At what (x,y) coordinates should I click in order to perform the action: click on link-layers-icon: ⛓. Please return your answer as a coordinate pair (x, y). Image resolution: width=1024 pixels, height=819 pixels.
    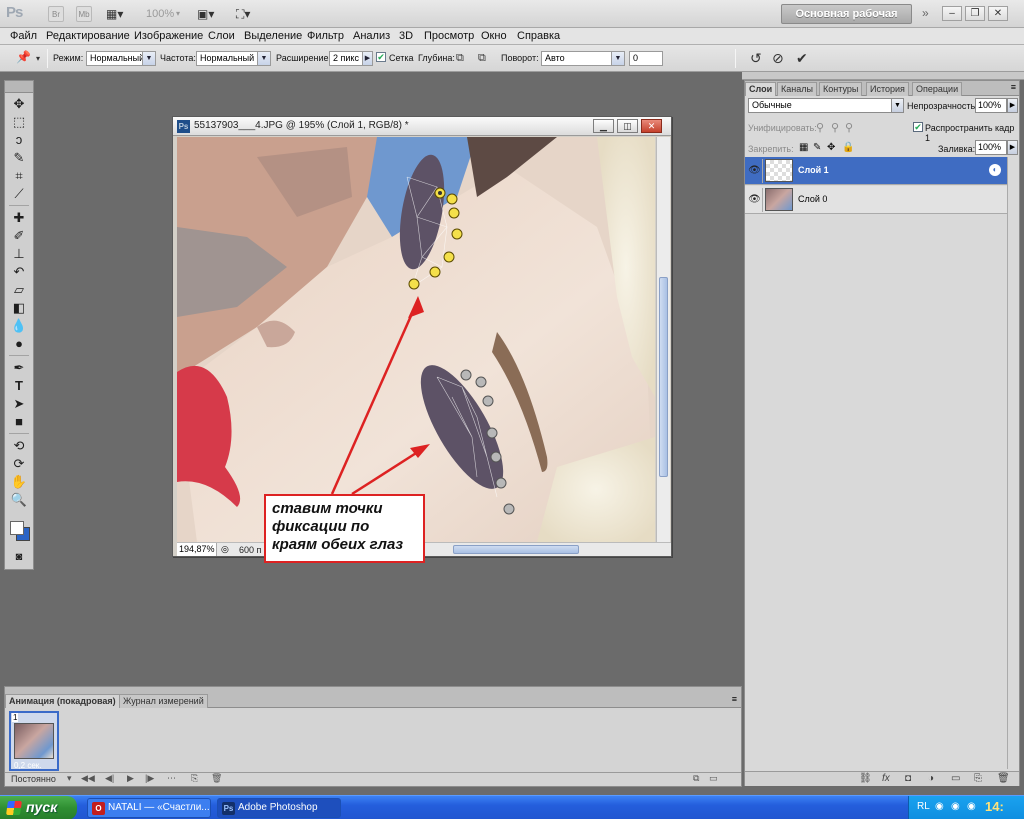
    Looking at the image, I should click on (865, 778).